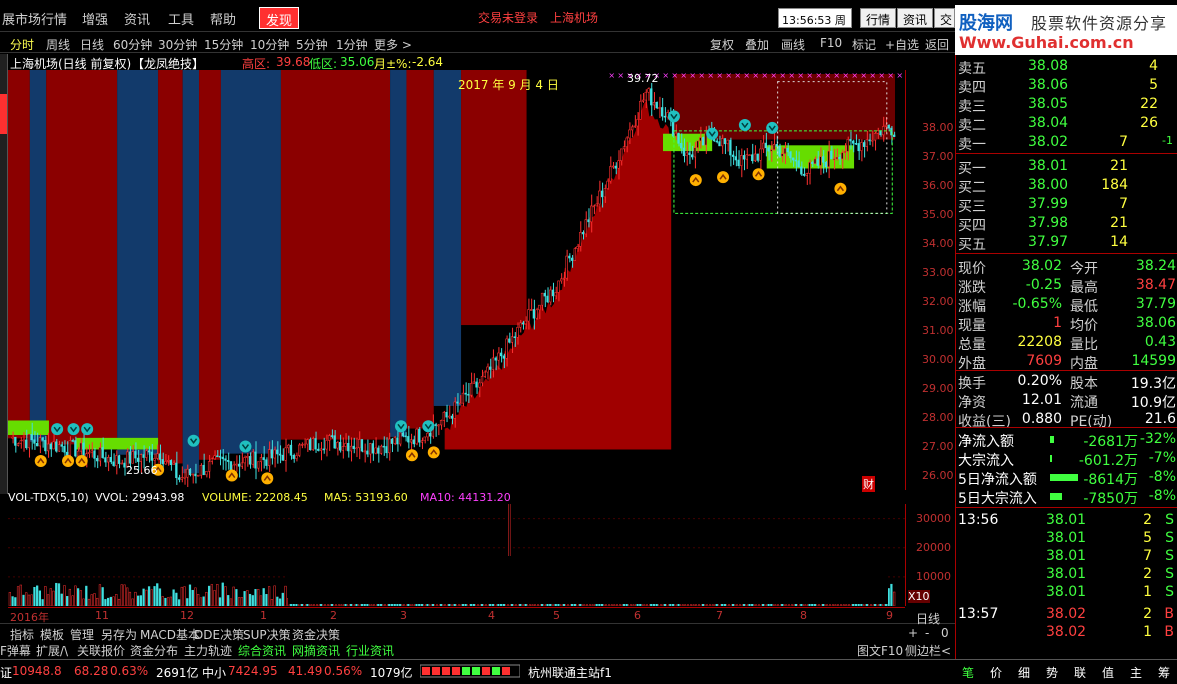  Describe the element at coordinates (279, 18) in the screenshot. I see `discover-button: 发现` at that location.